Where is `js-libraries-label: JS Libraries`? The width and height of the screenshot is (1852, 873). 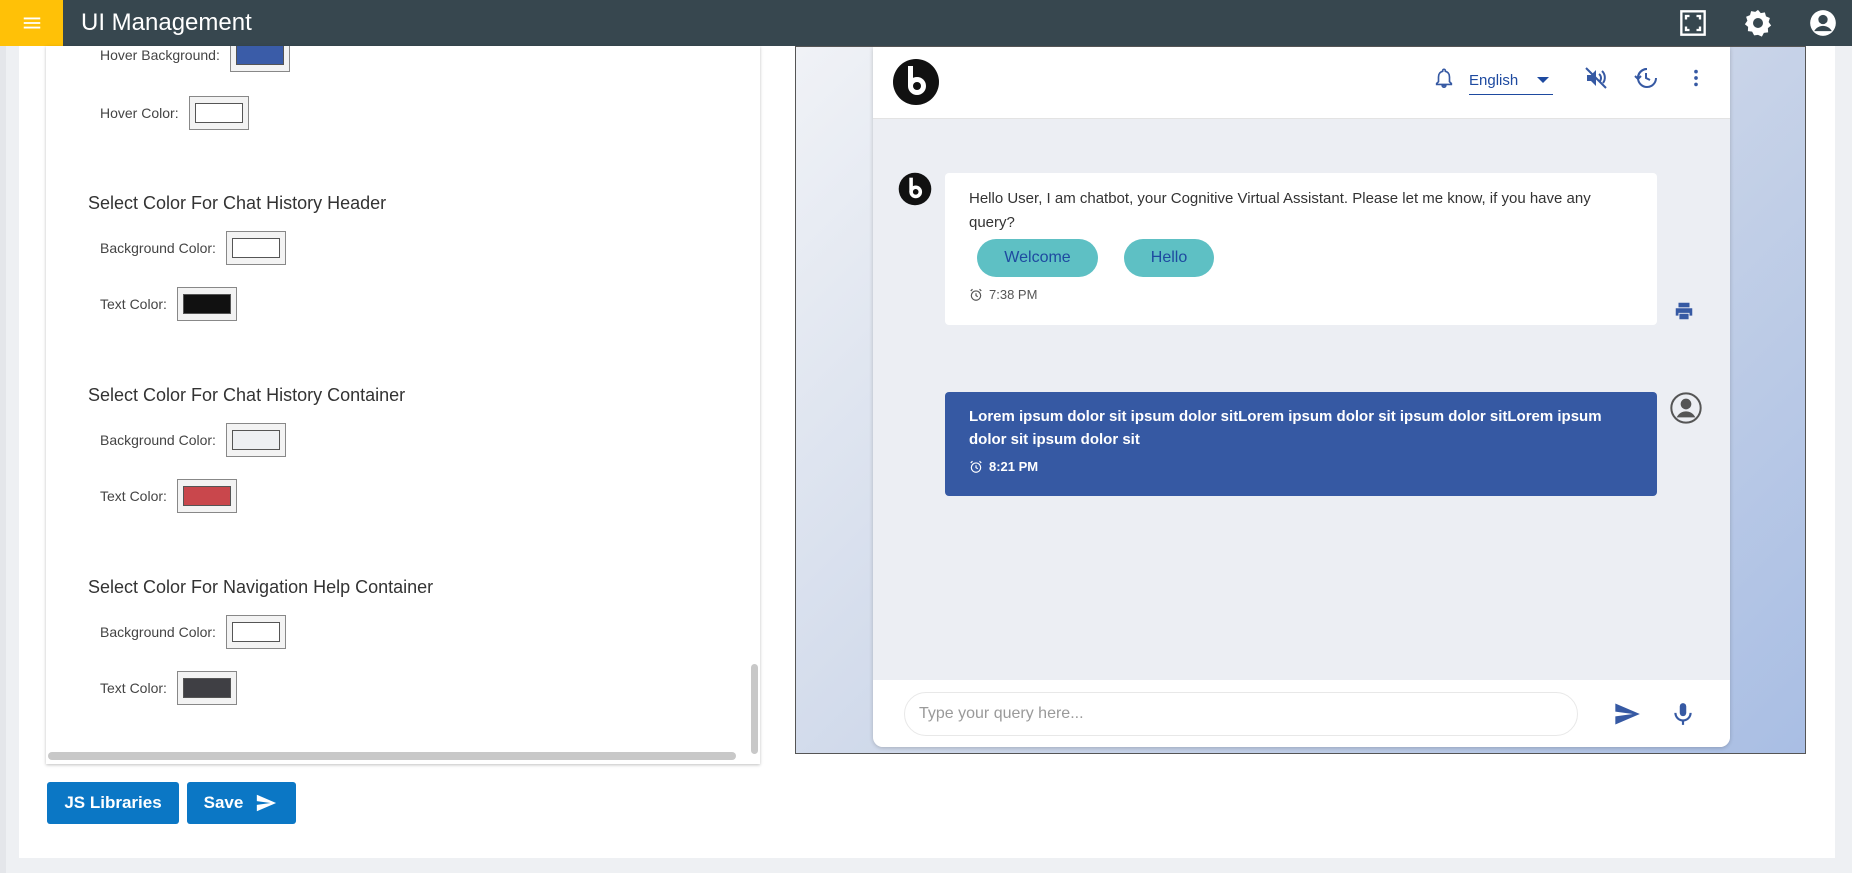
js-libraries-label: JS Libraries is located at coordinates (113, 802).